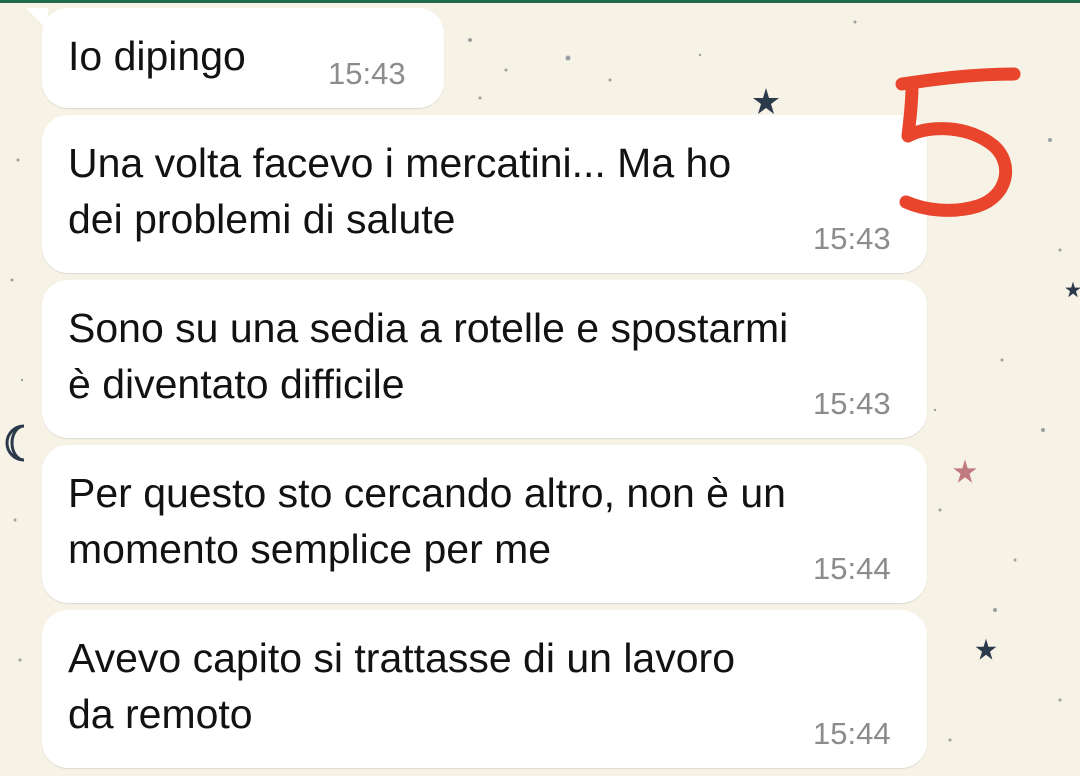 The width and height of the screenshot is (1080, 776). What do you see at coordinates (236, 384) in the screenshot?
I see `message-text-line: è diventato difficile` at bounding box center [236, 384].